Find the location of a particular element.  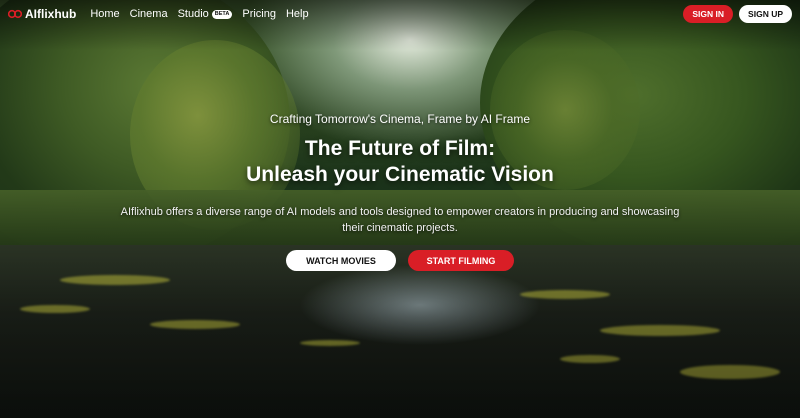

nav-links: Home Cinema Studio BETA Pricing Help is located at coordinates (199, 14).